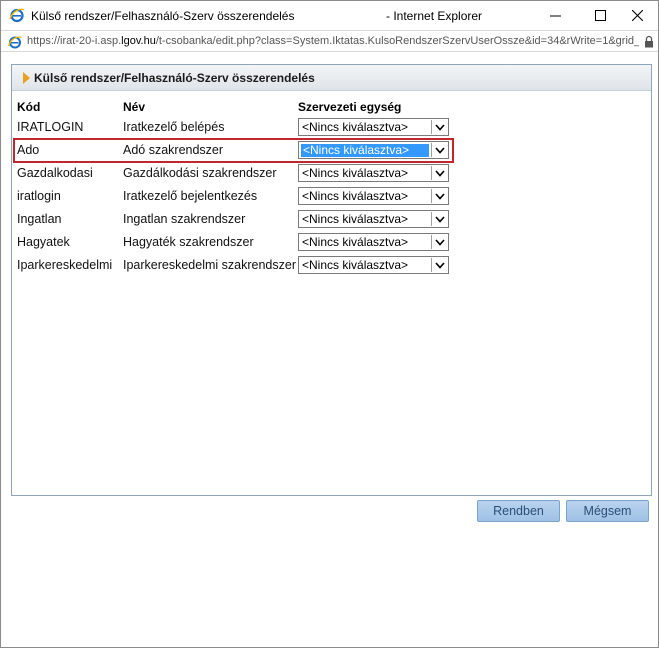 This screenshot has width=659, height=648. What do you see at coordinates (74, 41) in the screenshot?
I see `url-prefix: https://irat-20-i.asp.` at bounding box center [74, 41].